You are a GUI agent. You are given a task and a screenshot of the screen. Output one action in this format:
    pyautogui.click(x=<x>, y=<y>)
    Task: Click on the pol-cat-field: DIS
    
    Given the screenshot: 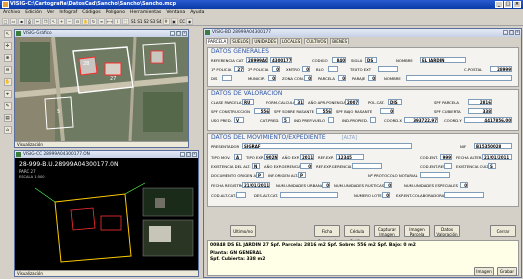 What is the action you would take?
    pyautogui.click(x=395, y=102)
    